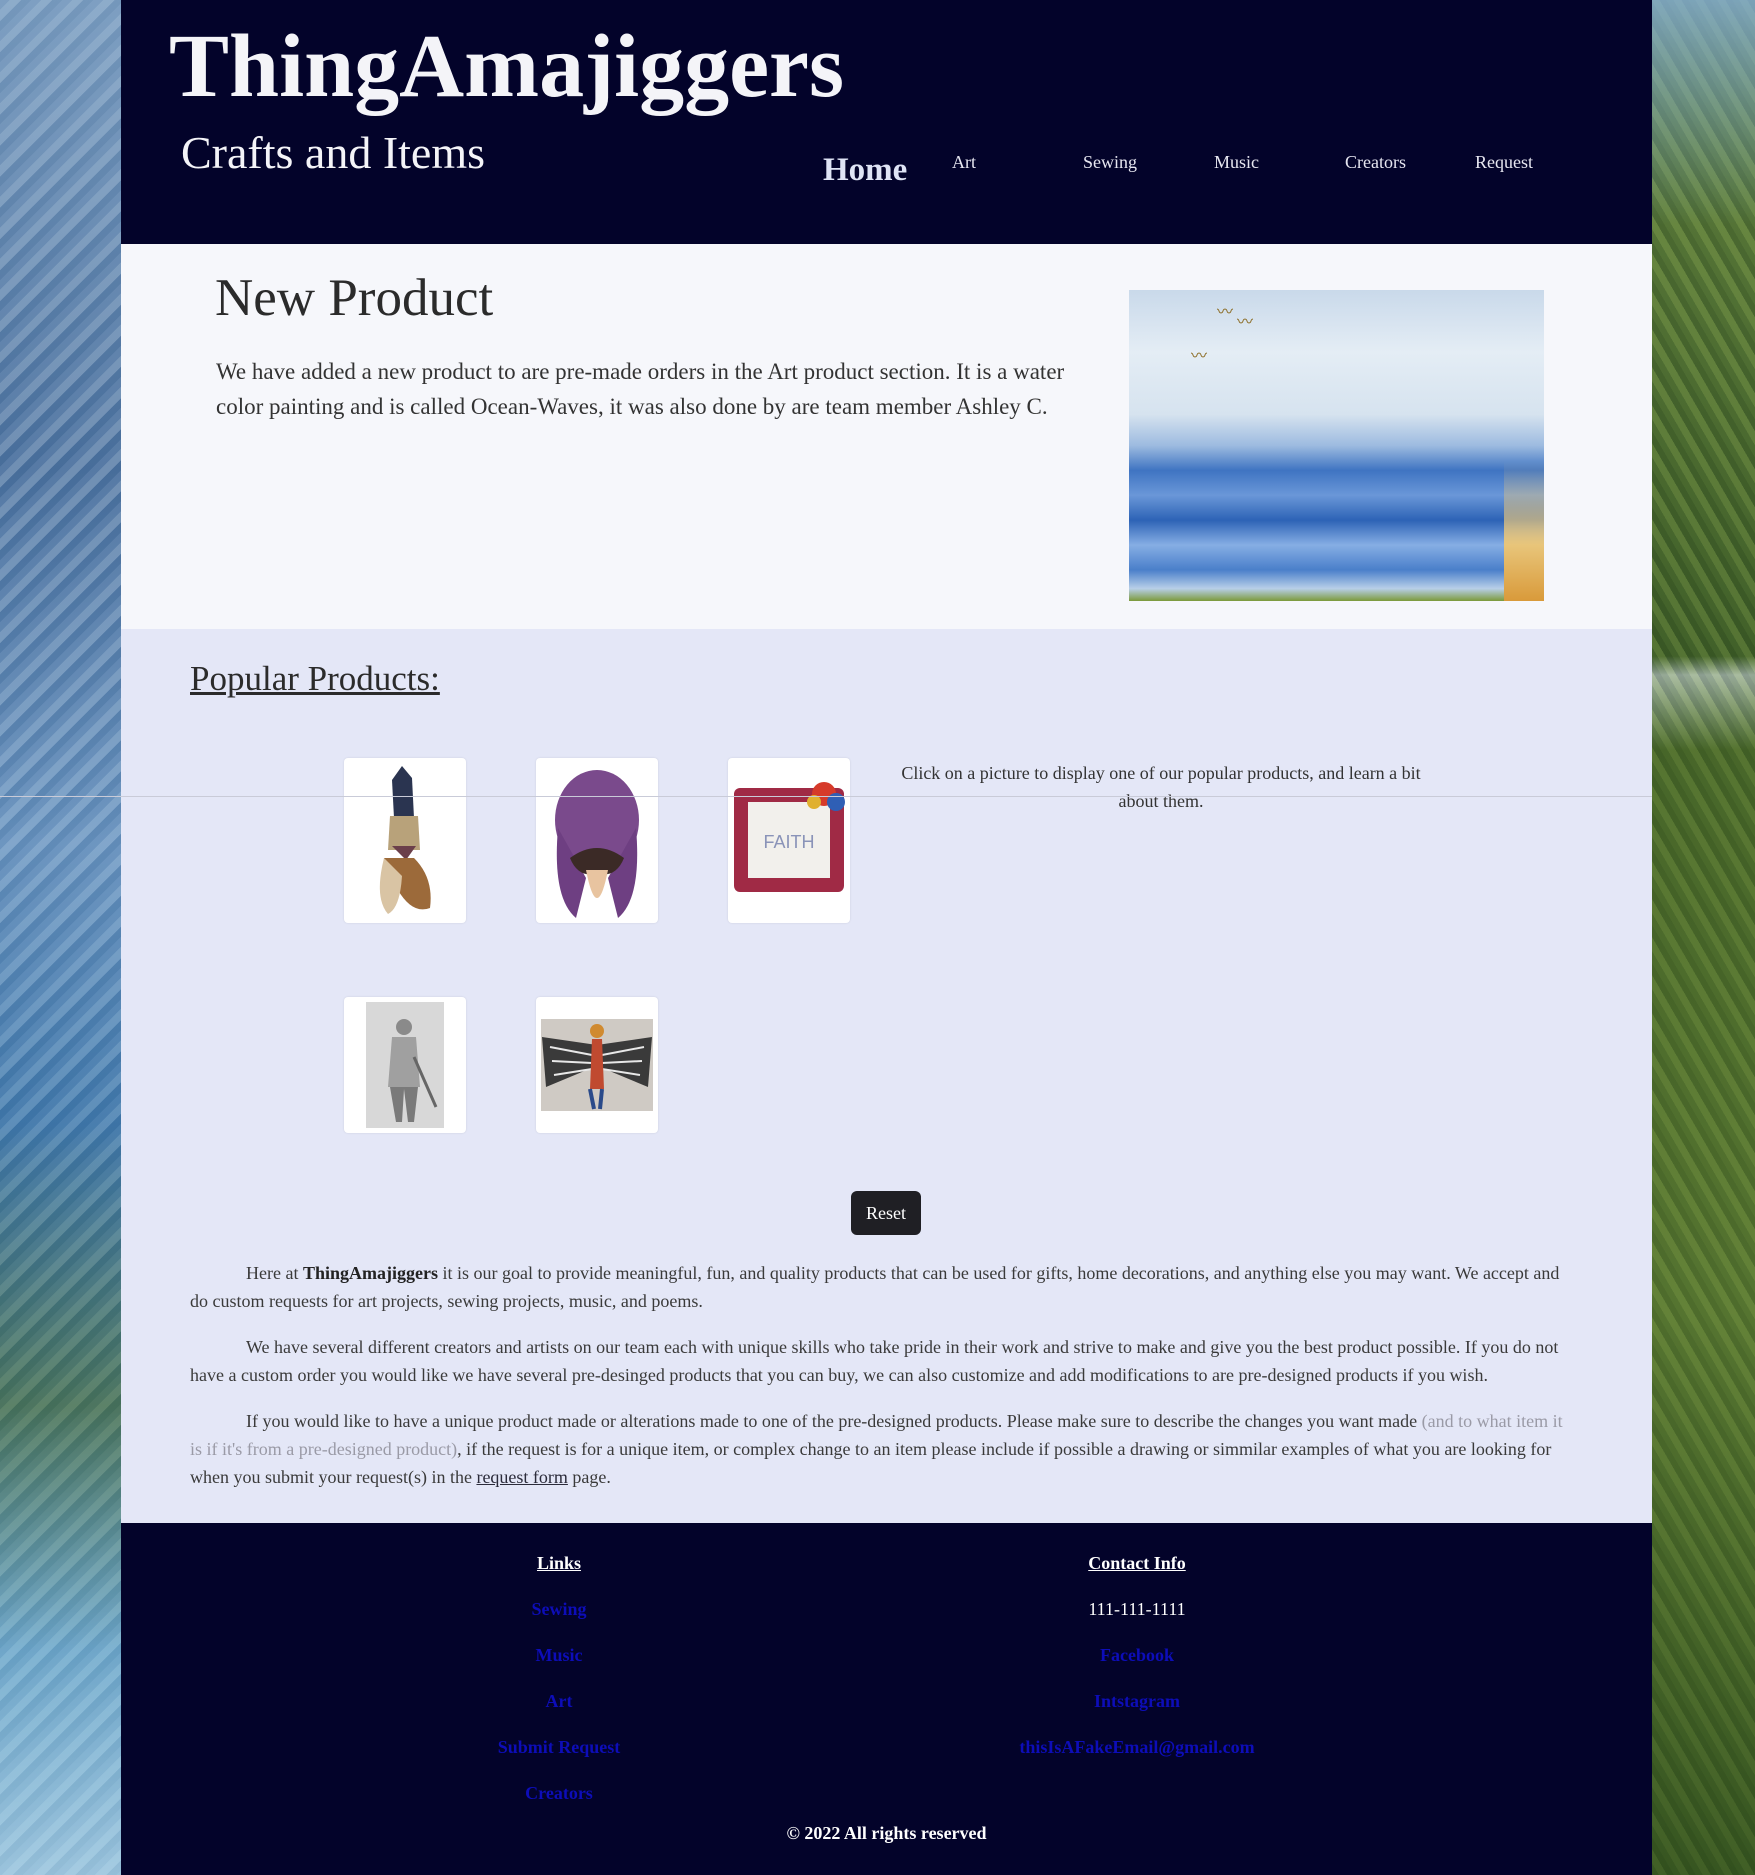 The width and height of the screenshot is (1755, 1875). What do you see at coordinates (315, 678) in the screenshot?
I see `popular-heading: Popular Products:` at bounding box center [315, 678].